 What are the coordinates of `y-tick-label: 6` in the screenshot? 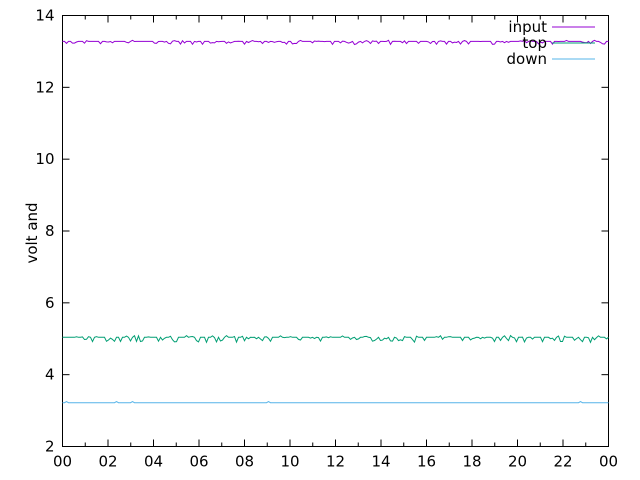 It's located at (50, 303).